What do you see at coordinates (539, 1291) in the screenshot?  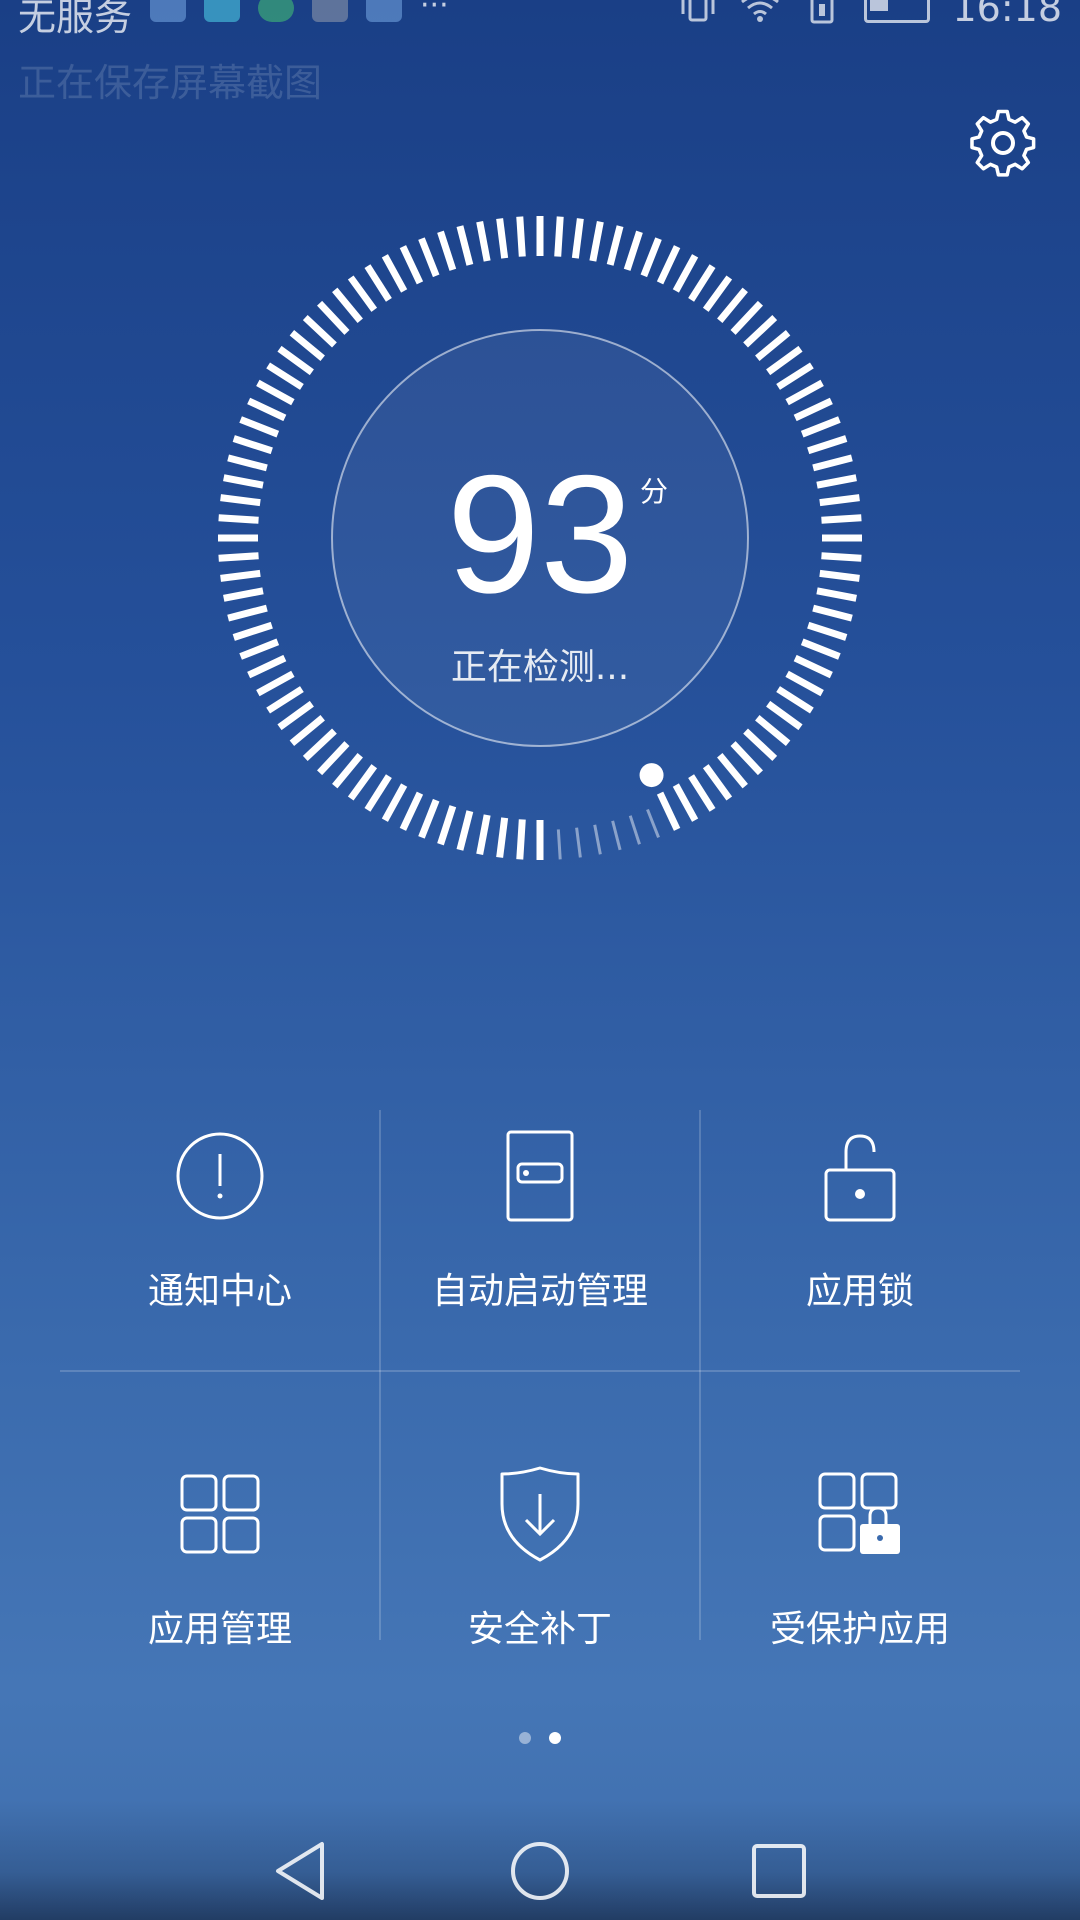 I see `tile-label: 自动启动管理` at bounding box center [539, 1291].